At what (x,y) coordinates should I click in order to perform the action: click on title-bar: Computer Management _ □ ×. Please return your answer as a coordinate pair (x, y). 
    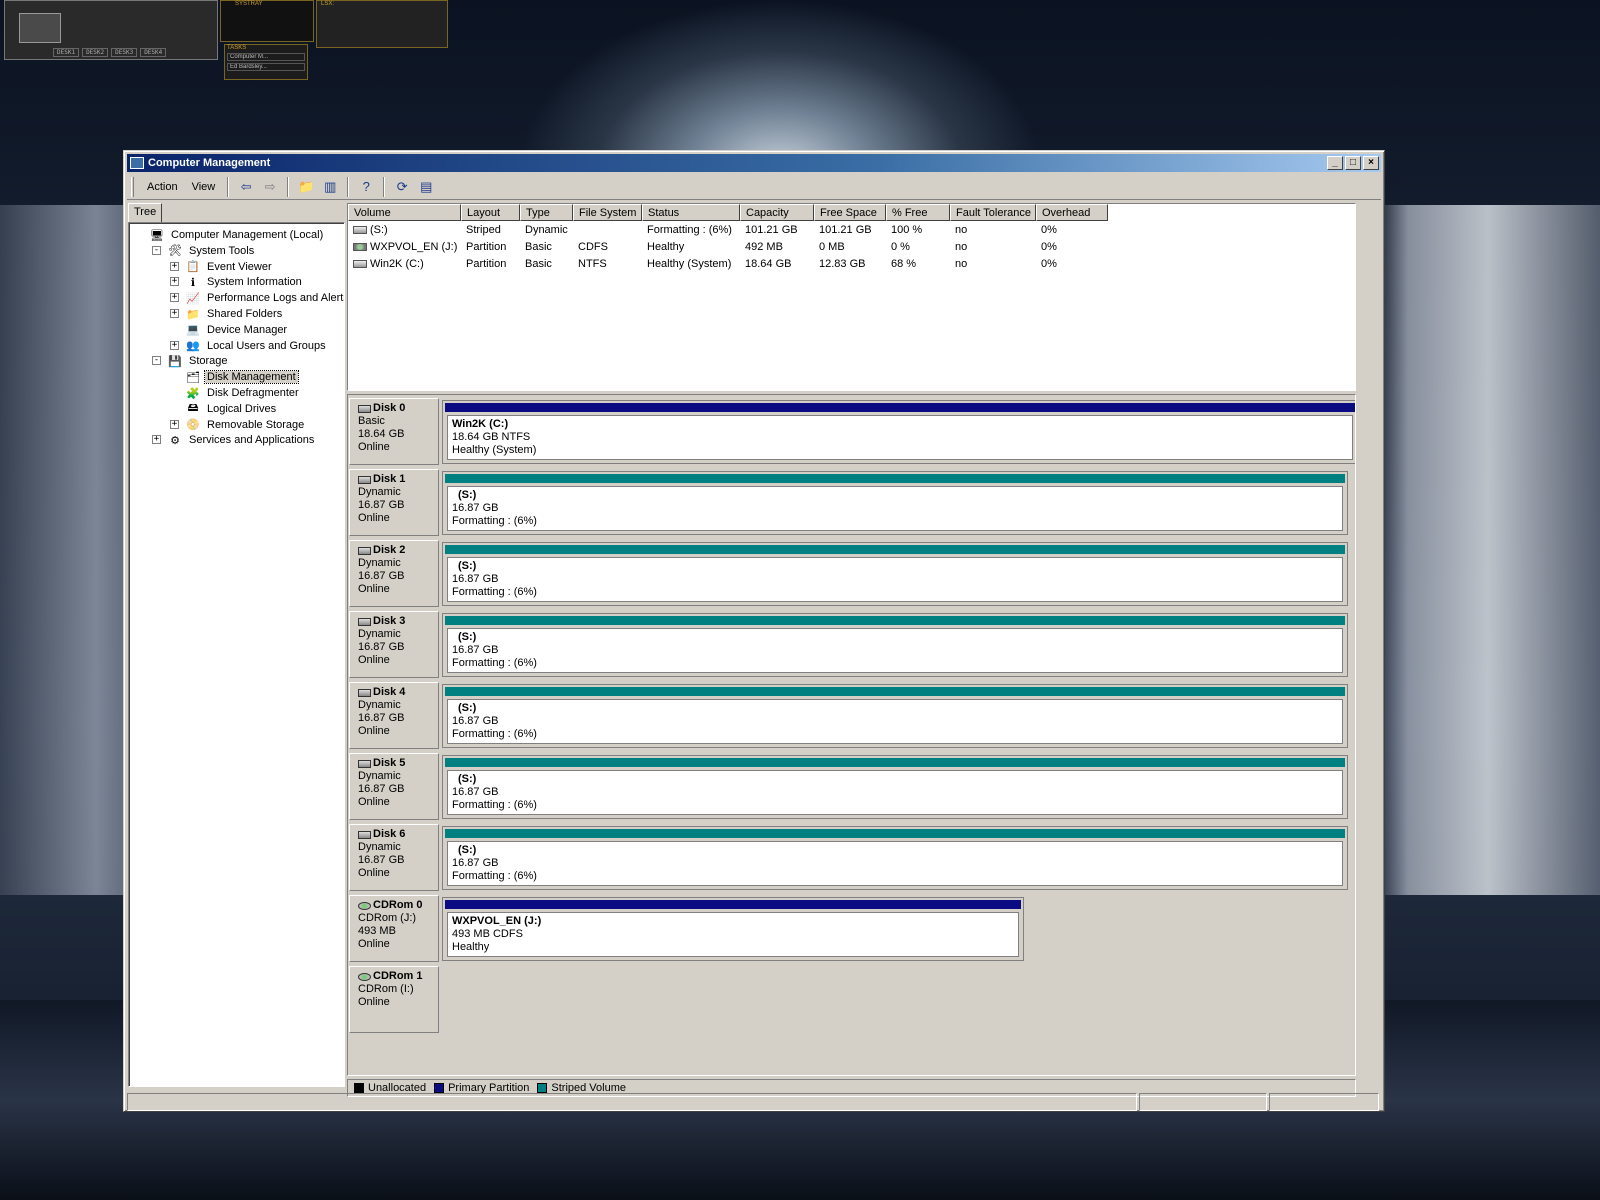
    Looking at the image, I should click on (754, 163).